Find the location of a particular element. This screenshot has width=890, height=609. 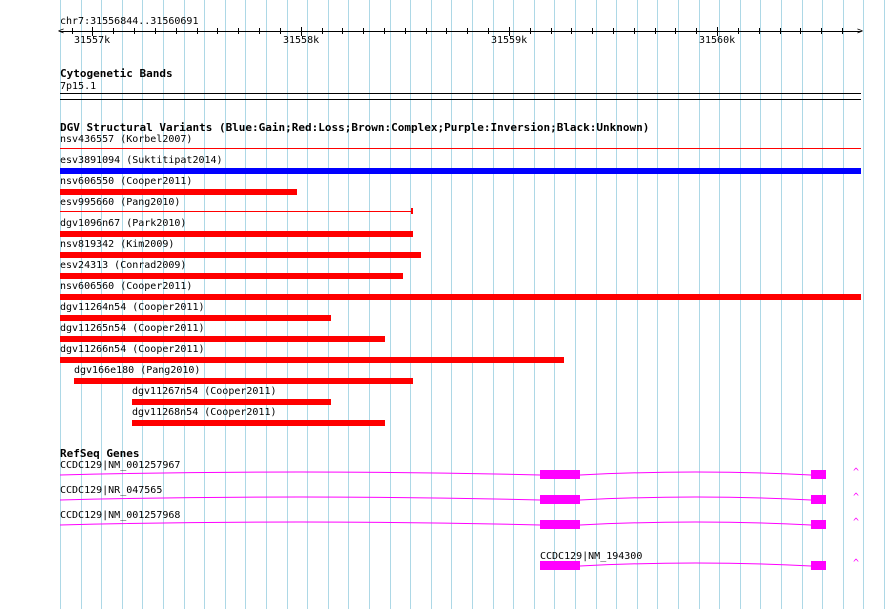

refseq-title: RefSeq Genes is located at coordinates (100, 453).